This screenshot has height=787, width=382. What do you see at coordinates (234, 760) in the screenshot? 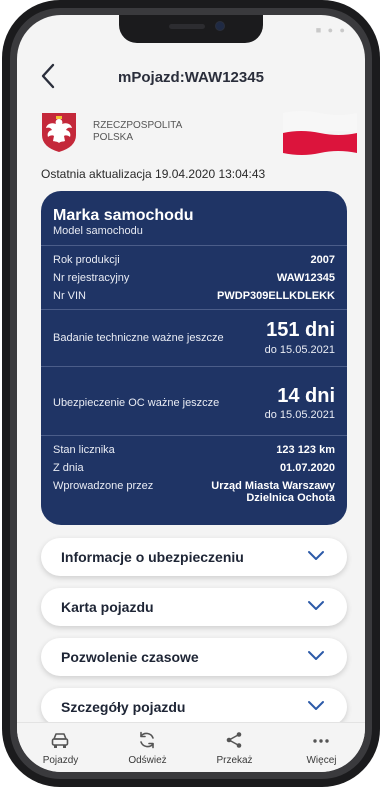
I see `tab-label: Przekaż` at bounding box center [234, 760].